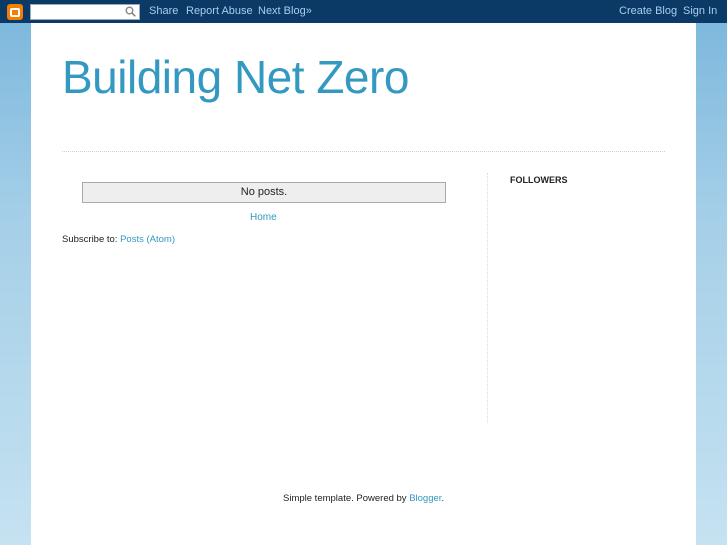 The height and width of the screenshot is (545, 727). What do you see at coordinates (85, 12) in the screenshot?
I see `search-input` at bounding box center [85, 12].